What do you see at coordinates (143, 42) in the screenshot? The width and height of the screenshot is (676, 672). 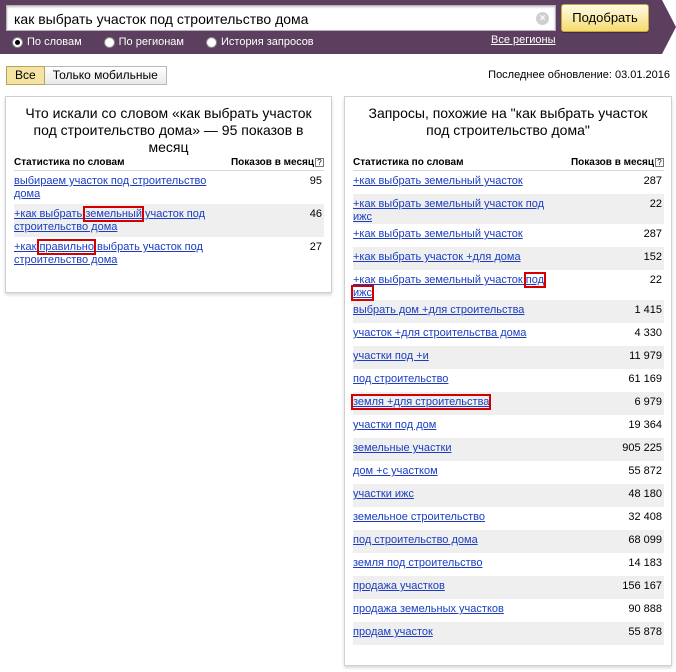 I see `radio-by-regions: По регионам` at bounding box center [143, 42].